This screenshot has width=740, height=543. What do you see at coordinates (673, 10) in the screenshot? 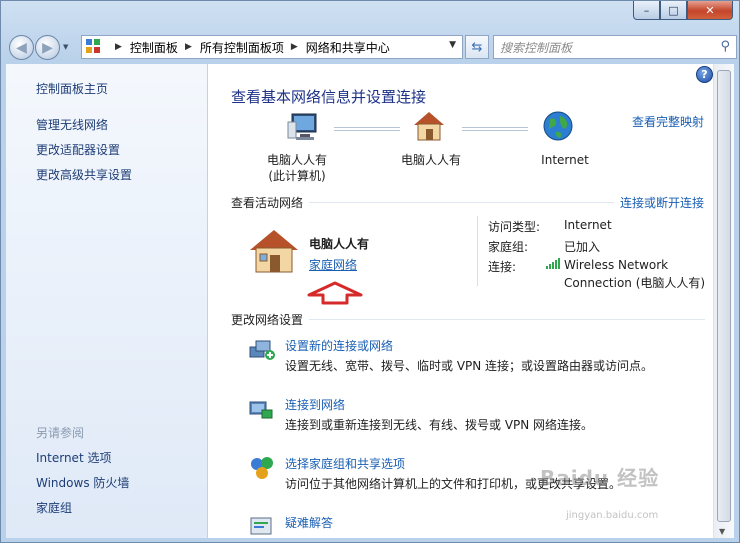
I see `maximize-button: □` at bounding box center [673, 10].